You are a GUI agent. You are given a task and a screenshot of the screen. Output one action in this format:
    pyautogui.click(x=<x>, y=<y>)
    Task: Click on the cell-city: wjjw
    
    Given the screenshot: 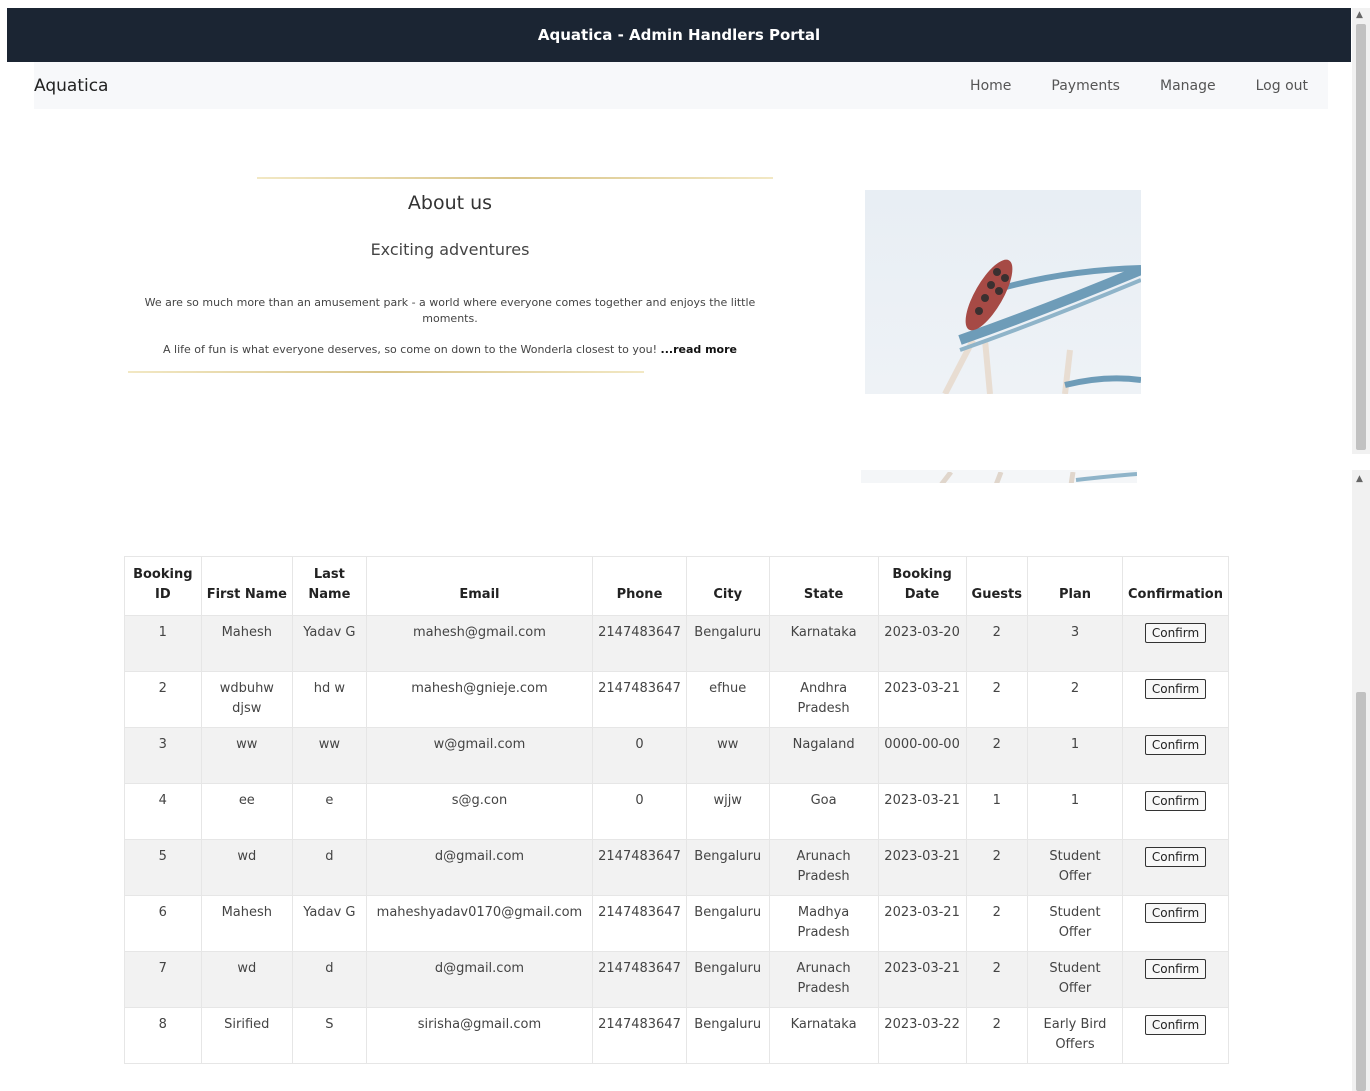 What is the action you would take?
    pyautogui.click(x=727, y=811)
    